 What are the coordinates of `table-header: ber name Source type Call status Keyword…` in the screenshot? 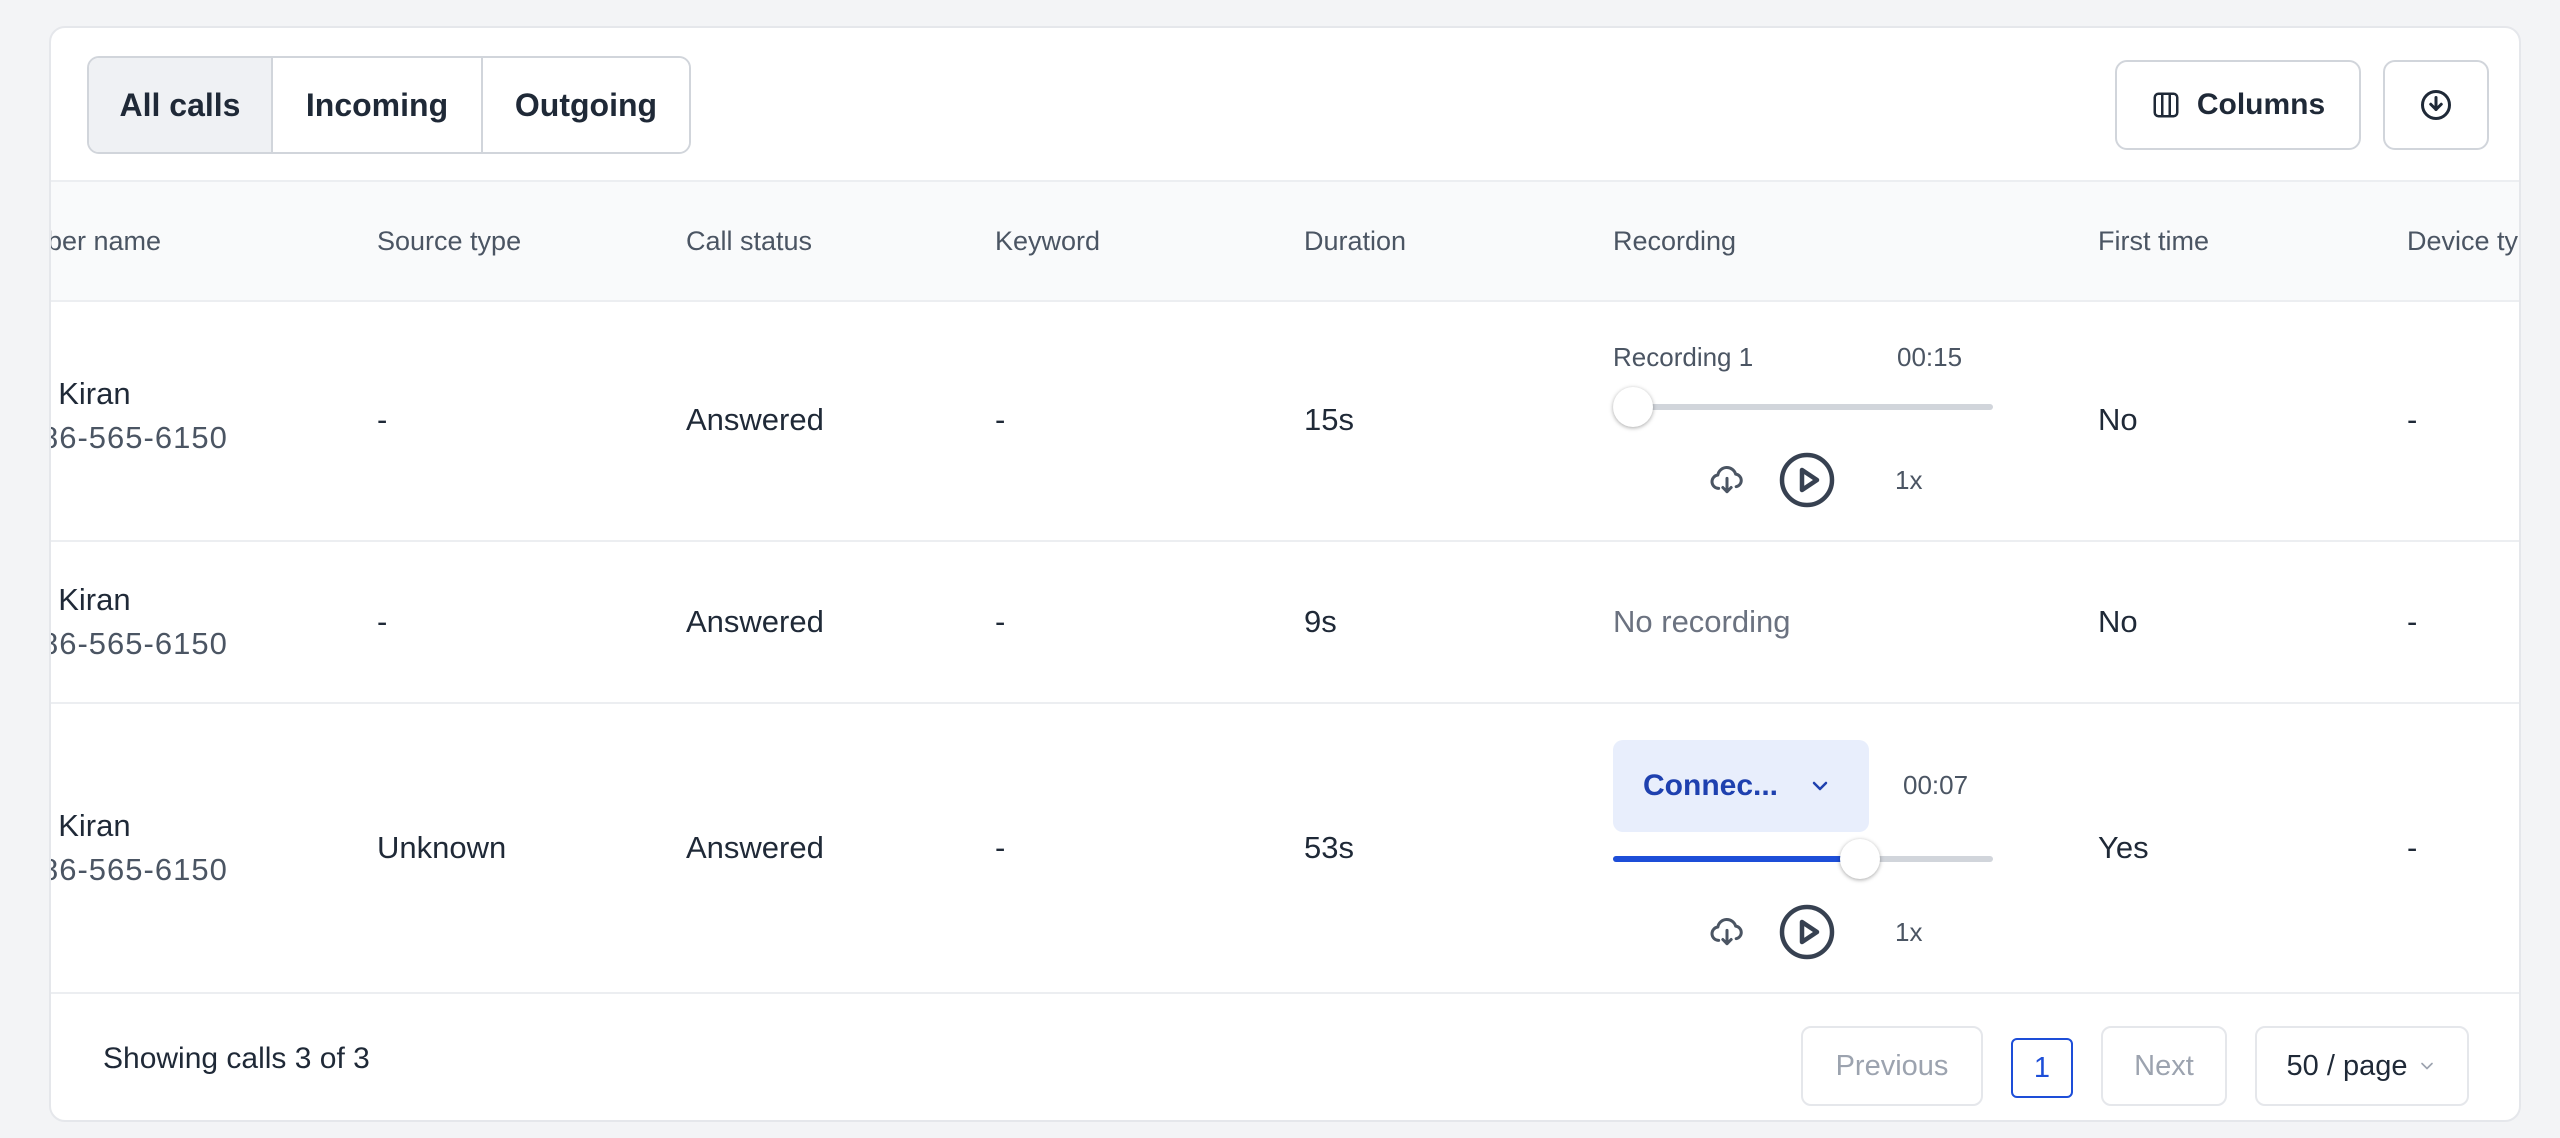 It's located at (1285, 241).